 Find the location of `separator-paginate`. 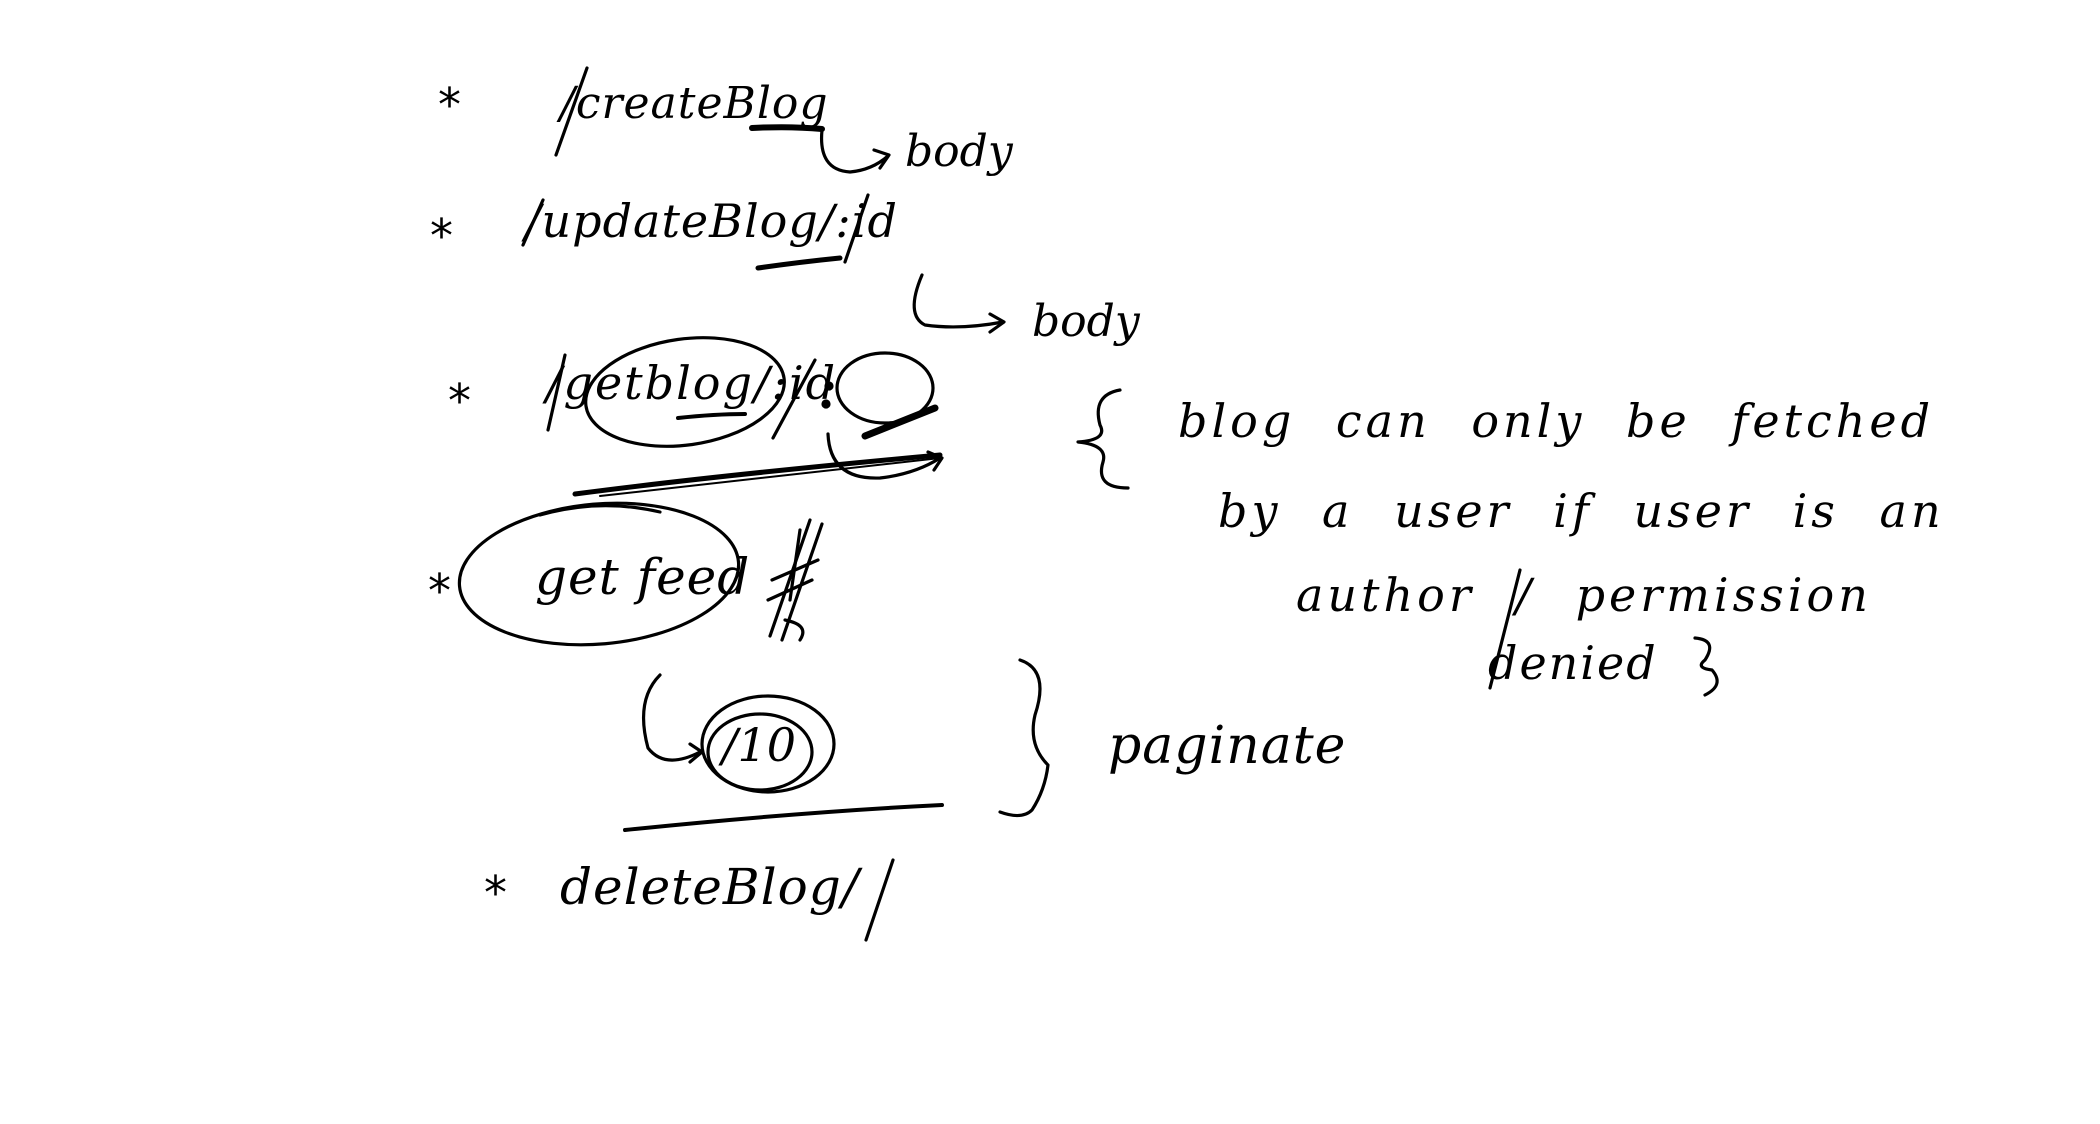

separator-paginate is located at coordinates (783, 817).